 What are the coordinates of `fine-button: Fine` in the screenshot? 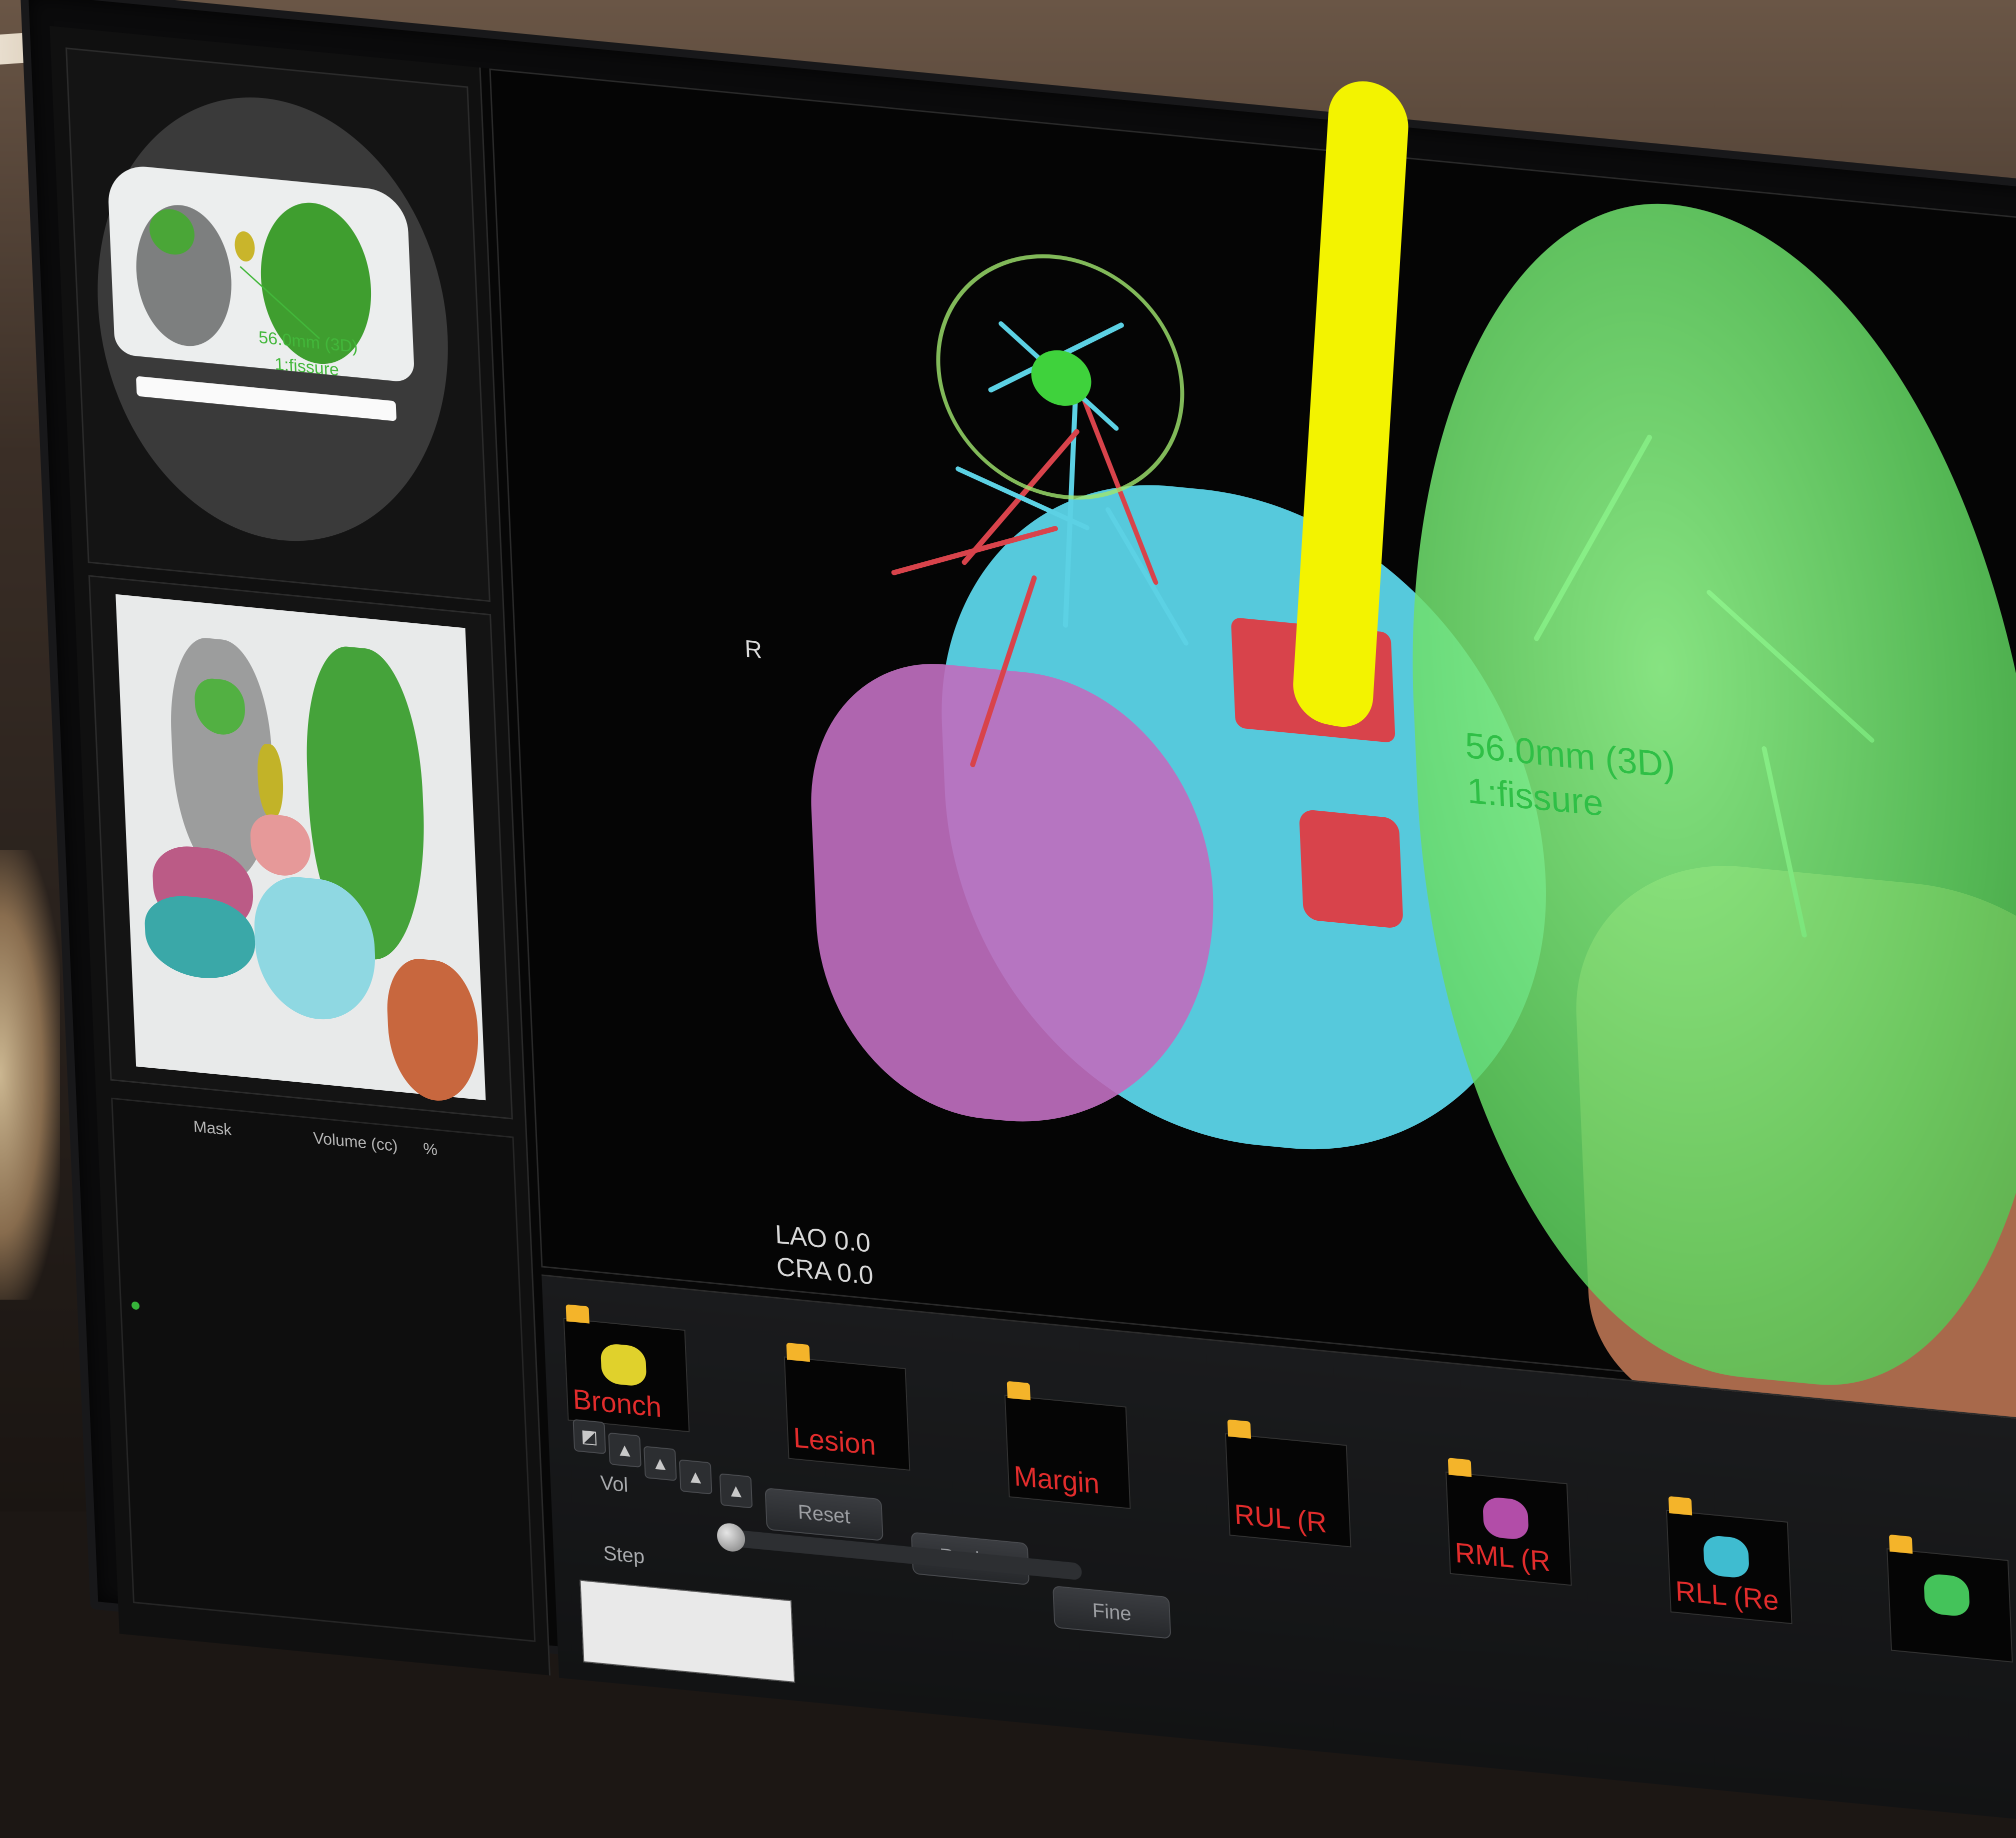 It's located at (1112, 1612).